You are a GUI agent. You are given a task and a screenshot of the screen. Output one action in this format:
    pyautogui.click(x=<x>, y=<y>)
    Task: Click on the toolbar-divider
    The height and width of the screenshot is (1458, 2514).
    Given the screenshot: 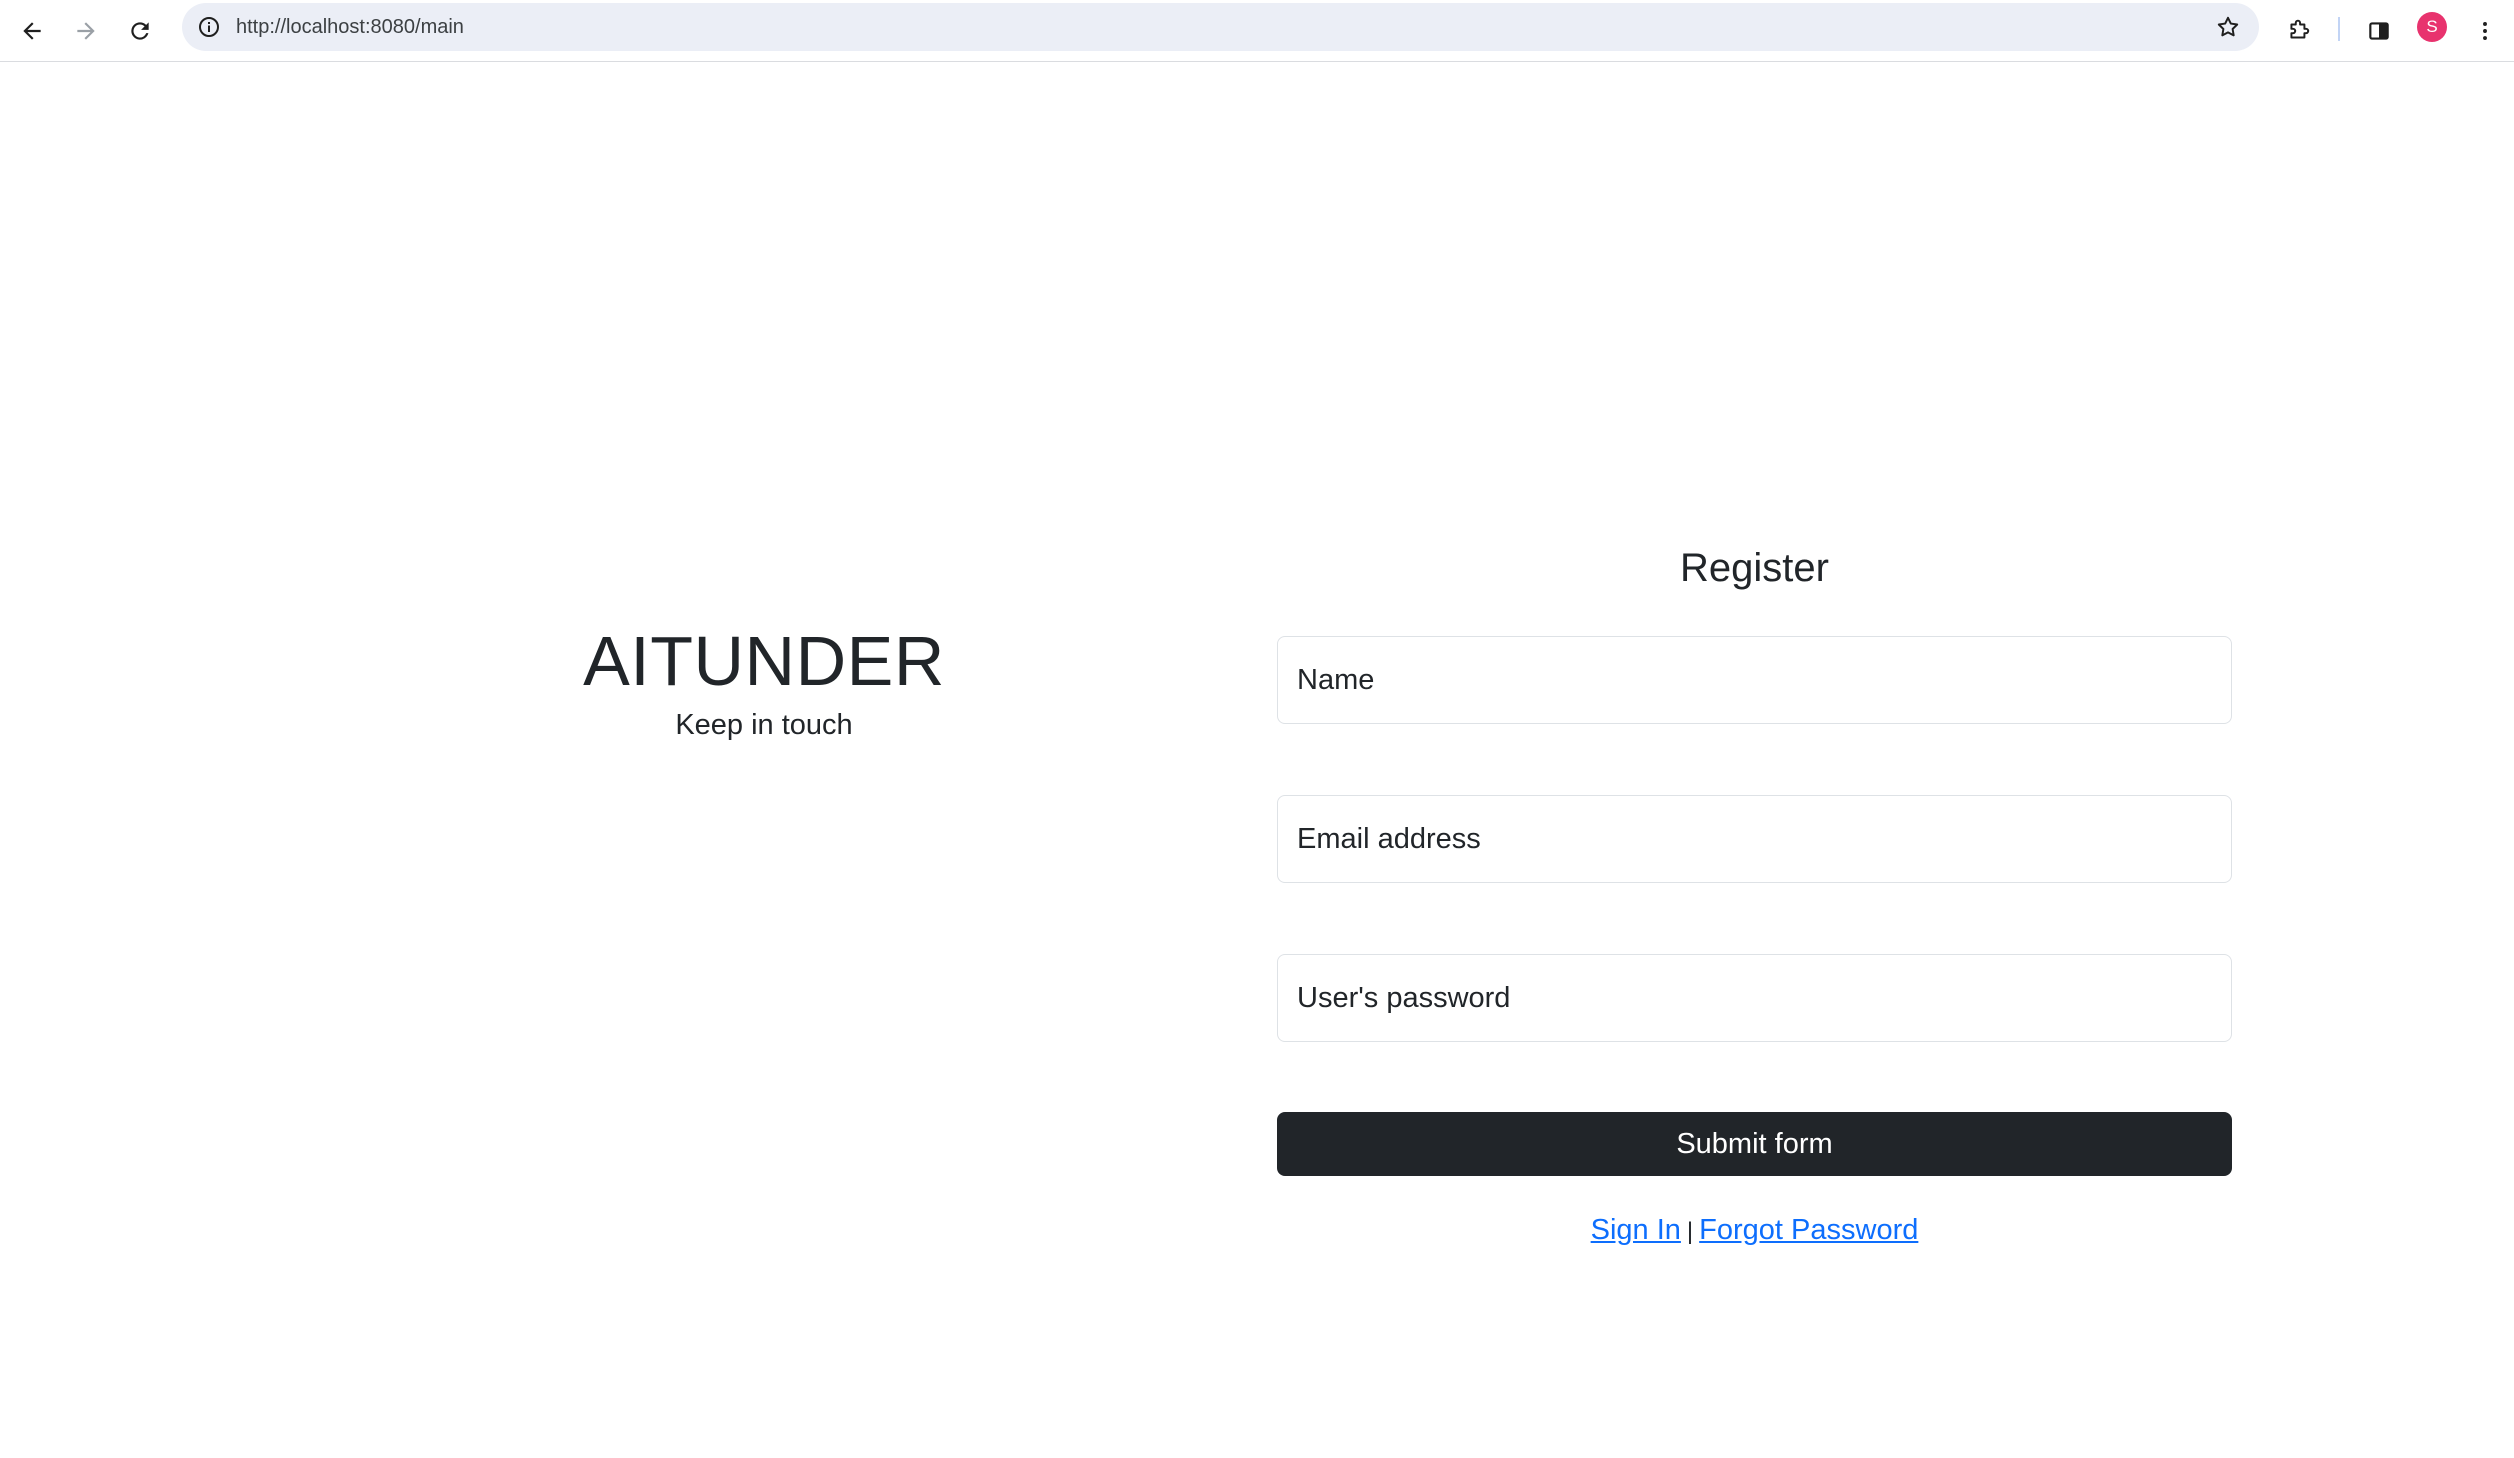 What is the action you would take?
    pyautogui.click(x=2339, y=29)
    